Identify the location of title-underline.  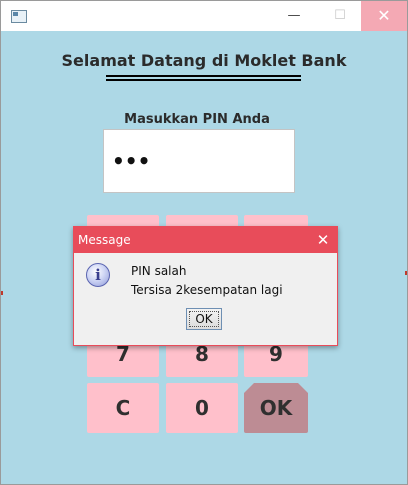
(203, 78).